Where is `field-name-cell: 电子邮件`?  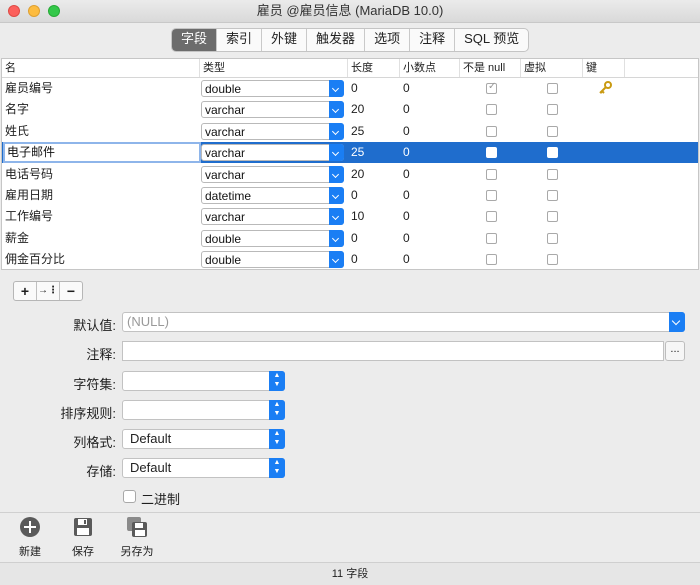 field-name-cell: 电子邮件 is located at coordinates (102, 153).